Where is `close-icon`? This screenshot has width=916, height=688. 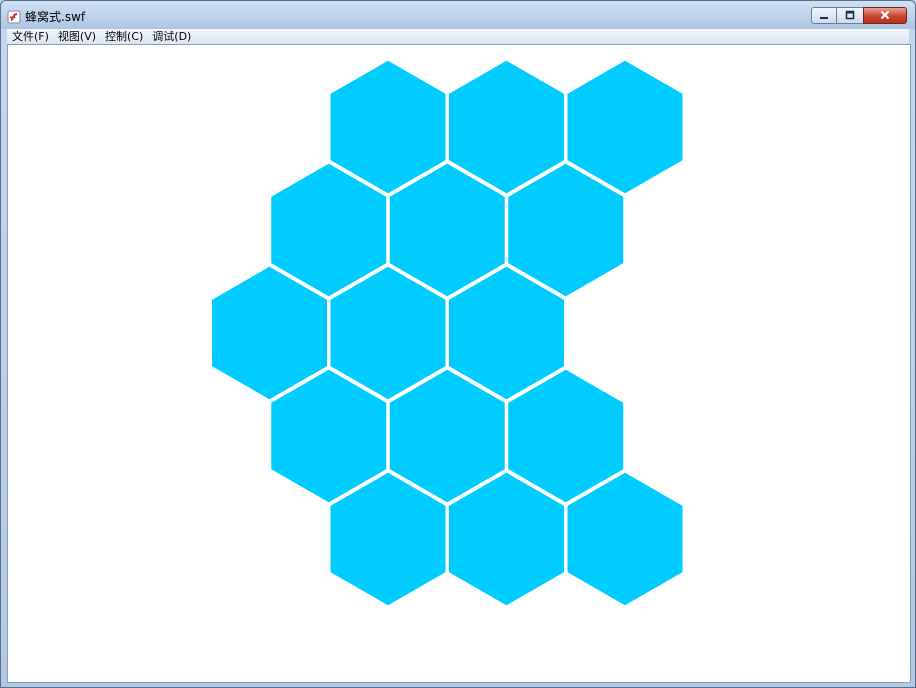
close-icon is located at coordinates (885, 16).